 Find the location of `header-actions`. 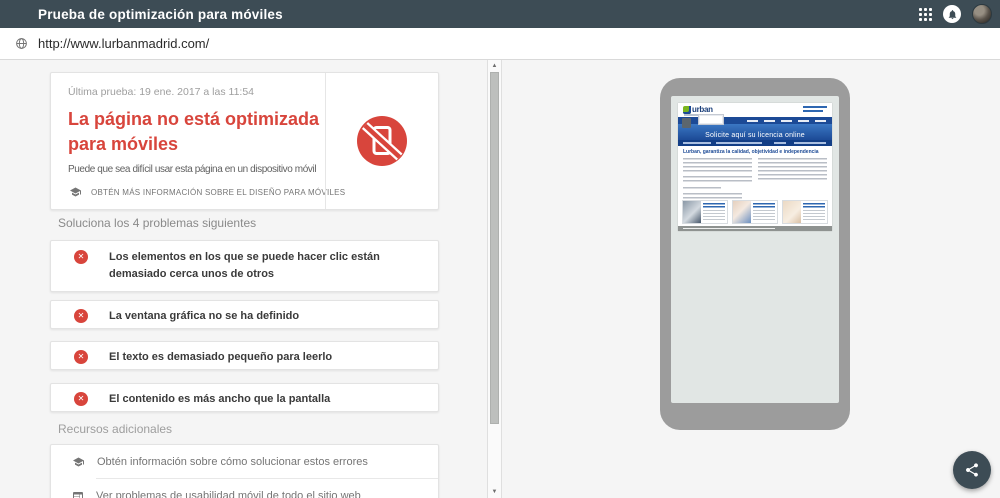

header-actions is located at coordinates (955, 14).